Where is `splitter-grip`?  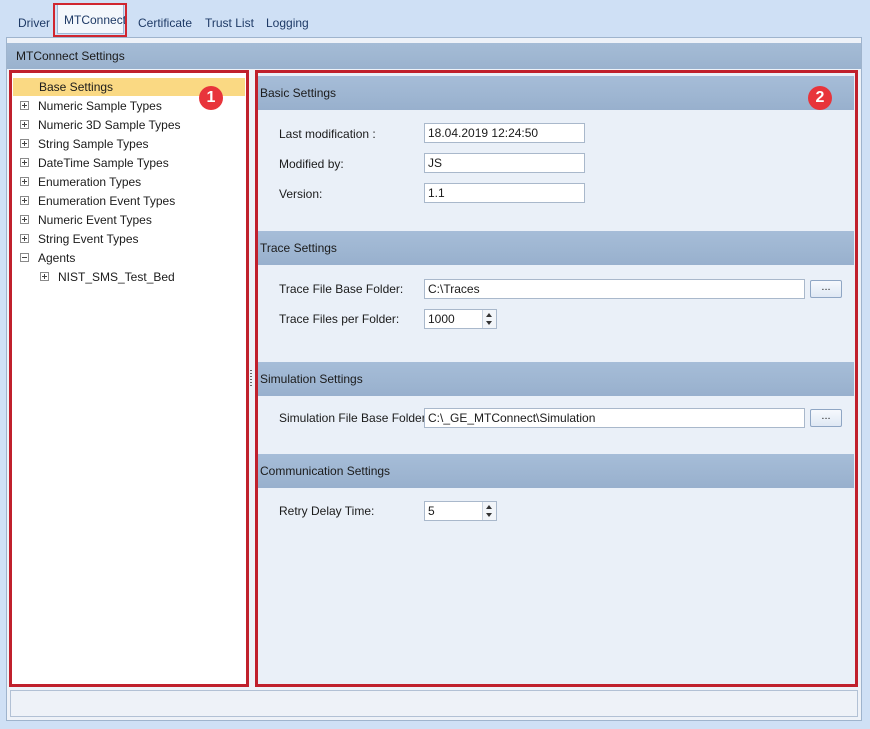
splitter-grip is located at coordinates (251, 379).